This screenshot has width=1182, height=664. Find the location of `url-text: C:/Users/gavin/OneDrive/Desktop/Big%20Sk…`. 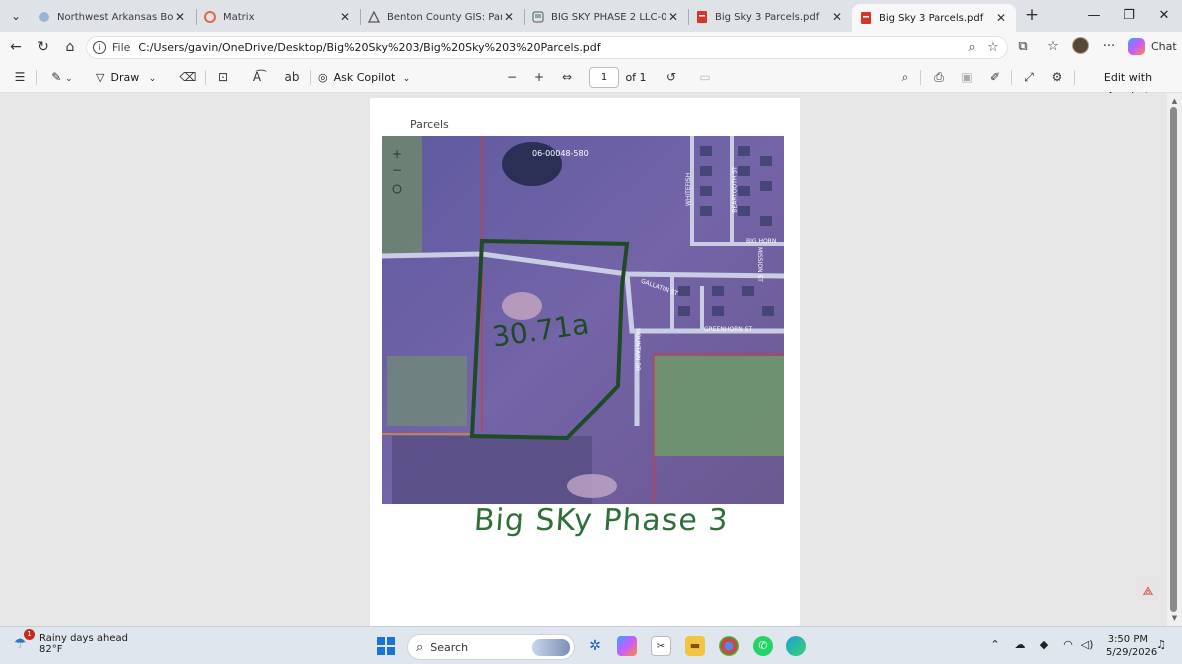

url-text: C:/Users/gavin/OneDrive/Desktop/Big%20Sk… is located at coordinates (369, 47).